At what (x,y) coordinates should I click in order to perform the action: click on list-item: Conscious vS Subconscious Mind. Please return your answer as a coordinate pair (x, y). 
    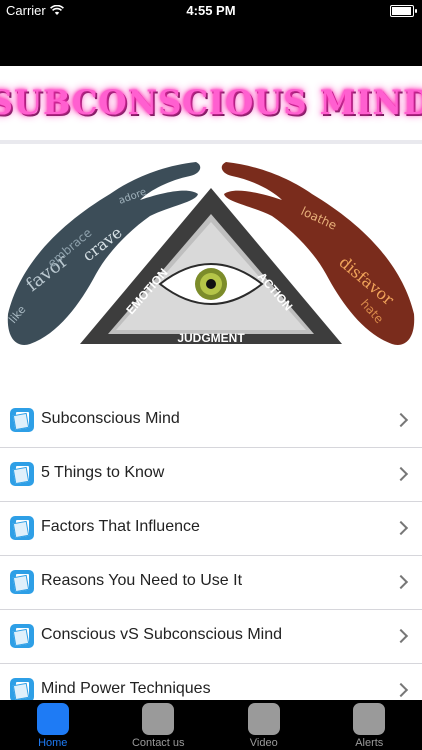
    Looking at the image, I should click on (211, 637).